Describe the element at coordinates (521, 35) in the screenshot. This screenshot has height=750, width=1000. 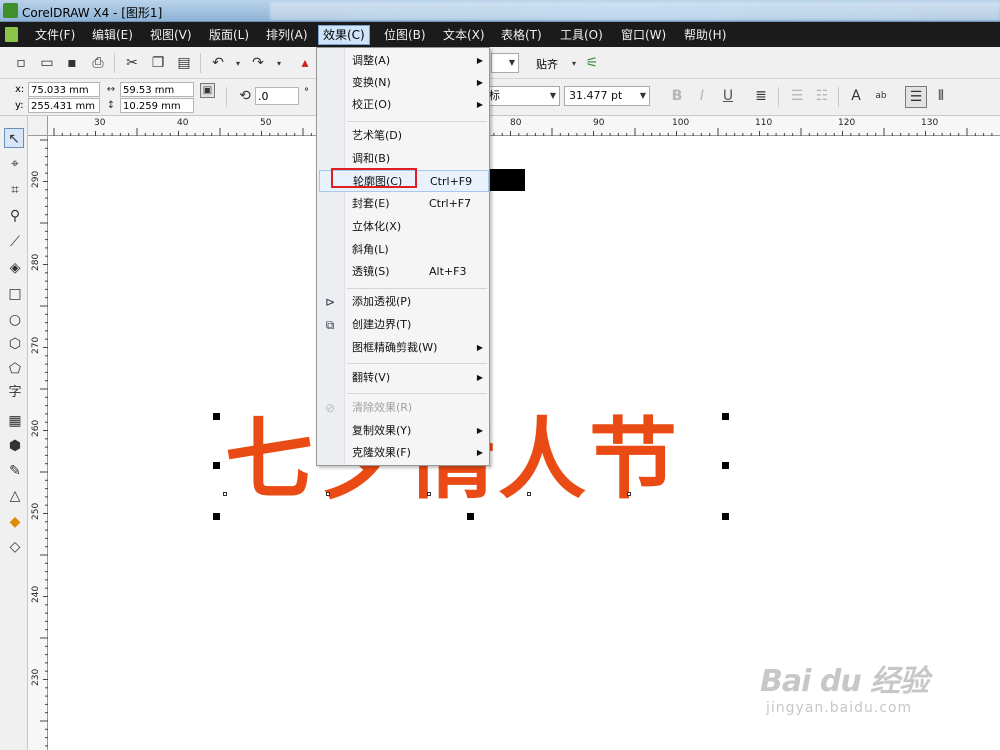
I see `menu-table: 表格(T)` at that location.